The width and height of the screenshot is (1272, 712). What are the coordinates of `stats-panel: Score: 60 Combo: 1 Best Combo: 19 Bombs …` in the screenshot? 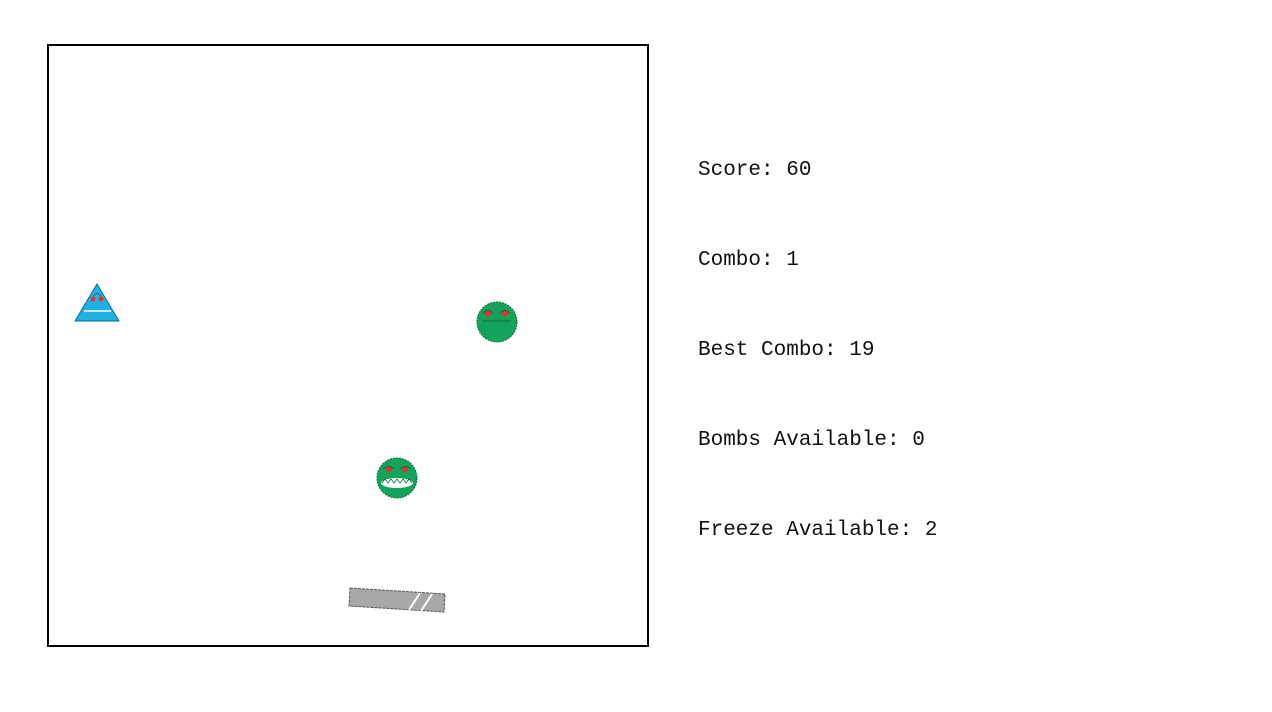 It's located at (817, 351).